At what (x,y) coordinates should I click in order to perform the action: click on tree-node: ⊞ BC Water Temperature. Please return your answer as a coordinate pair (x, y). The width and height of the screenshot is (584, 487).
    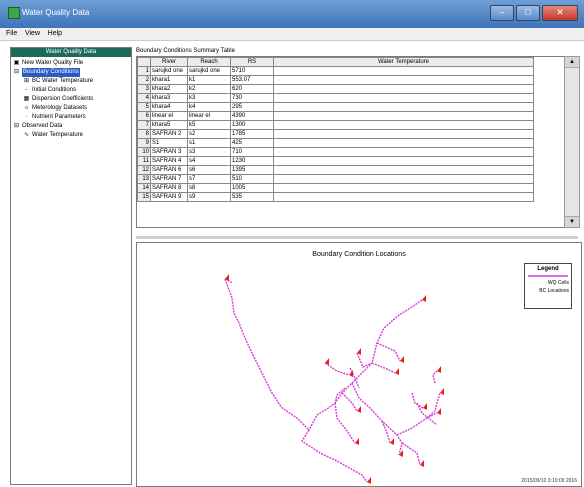
    Looking at the image, I should click on (71, 81).